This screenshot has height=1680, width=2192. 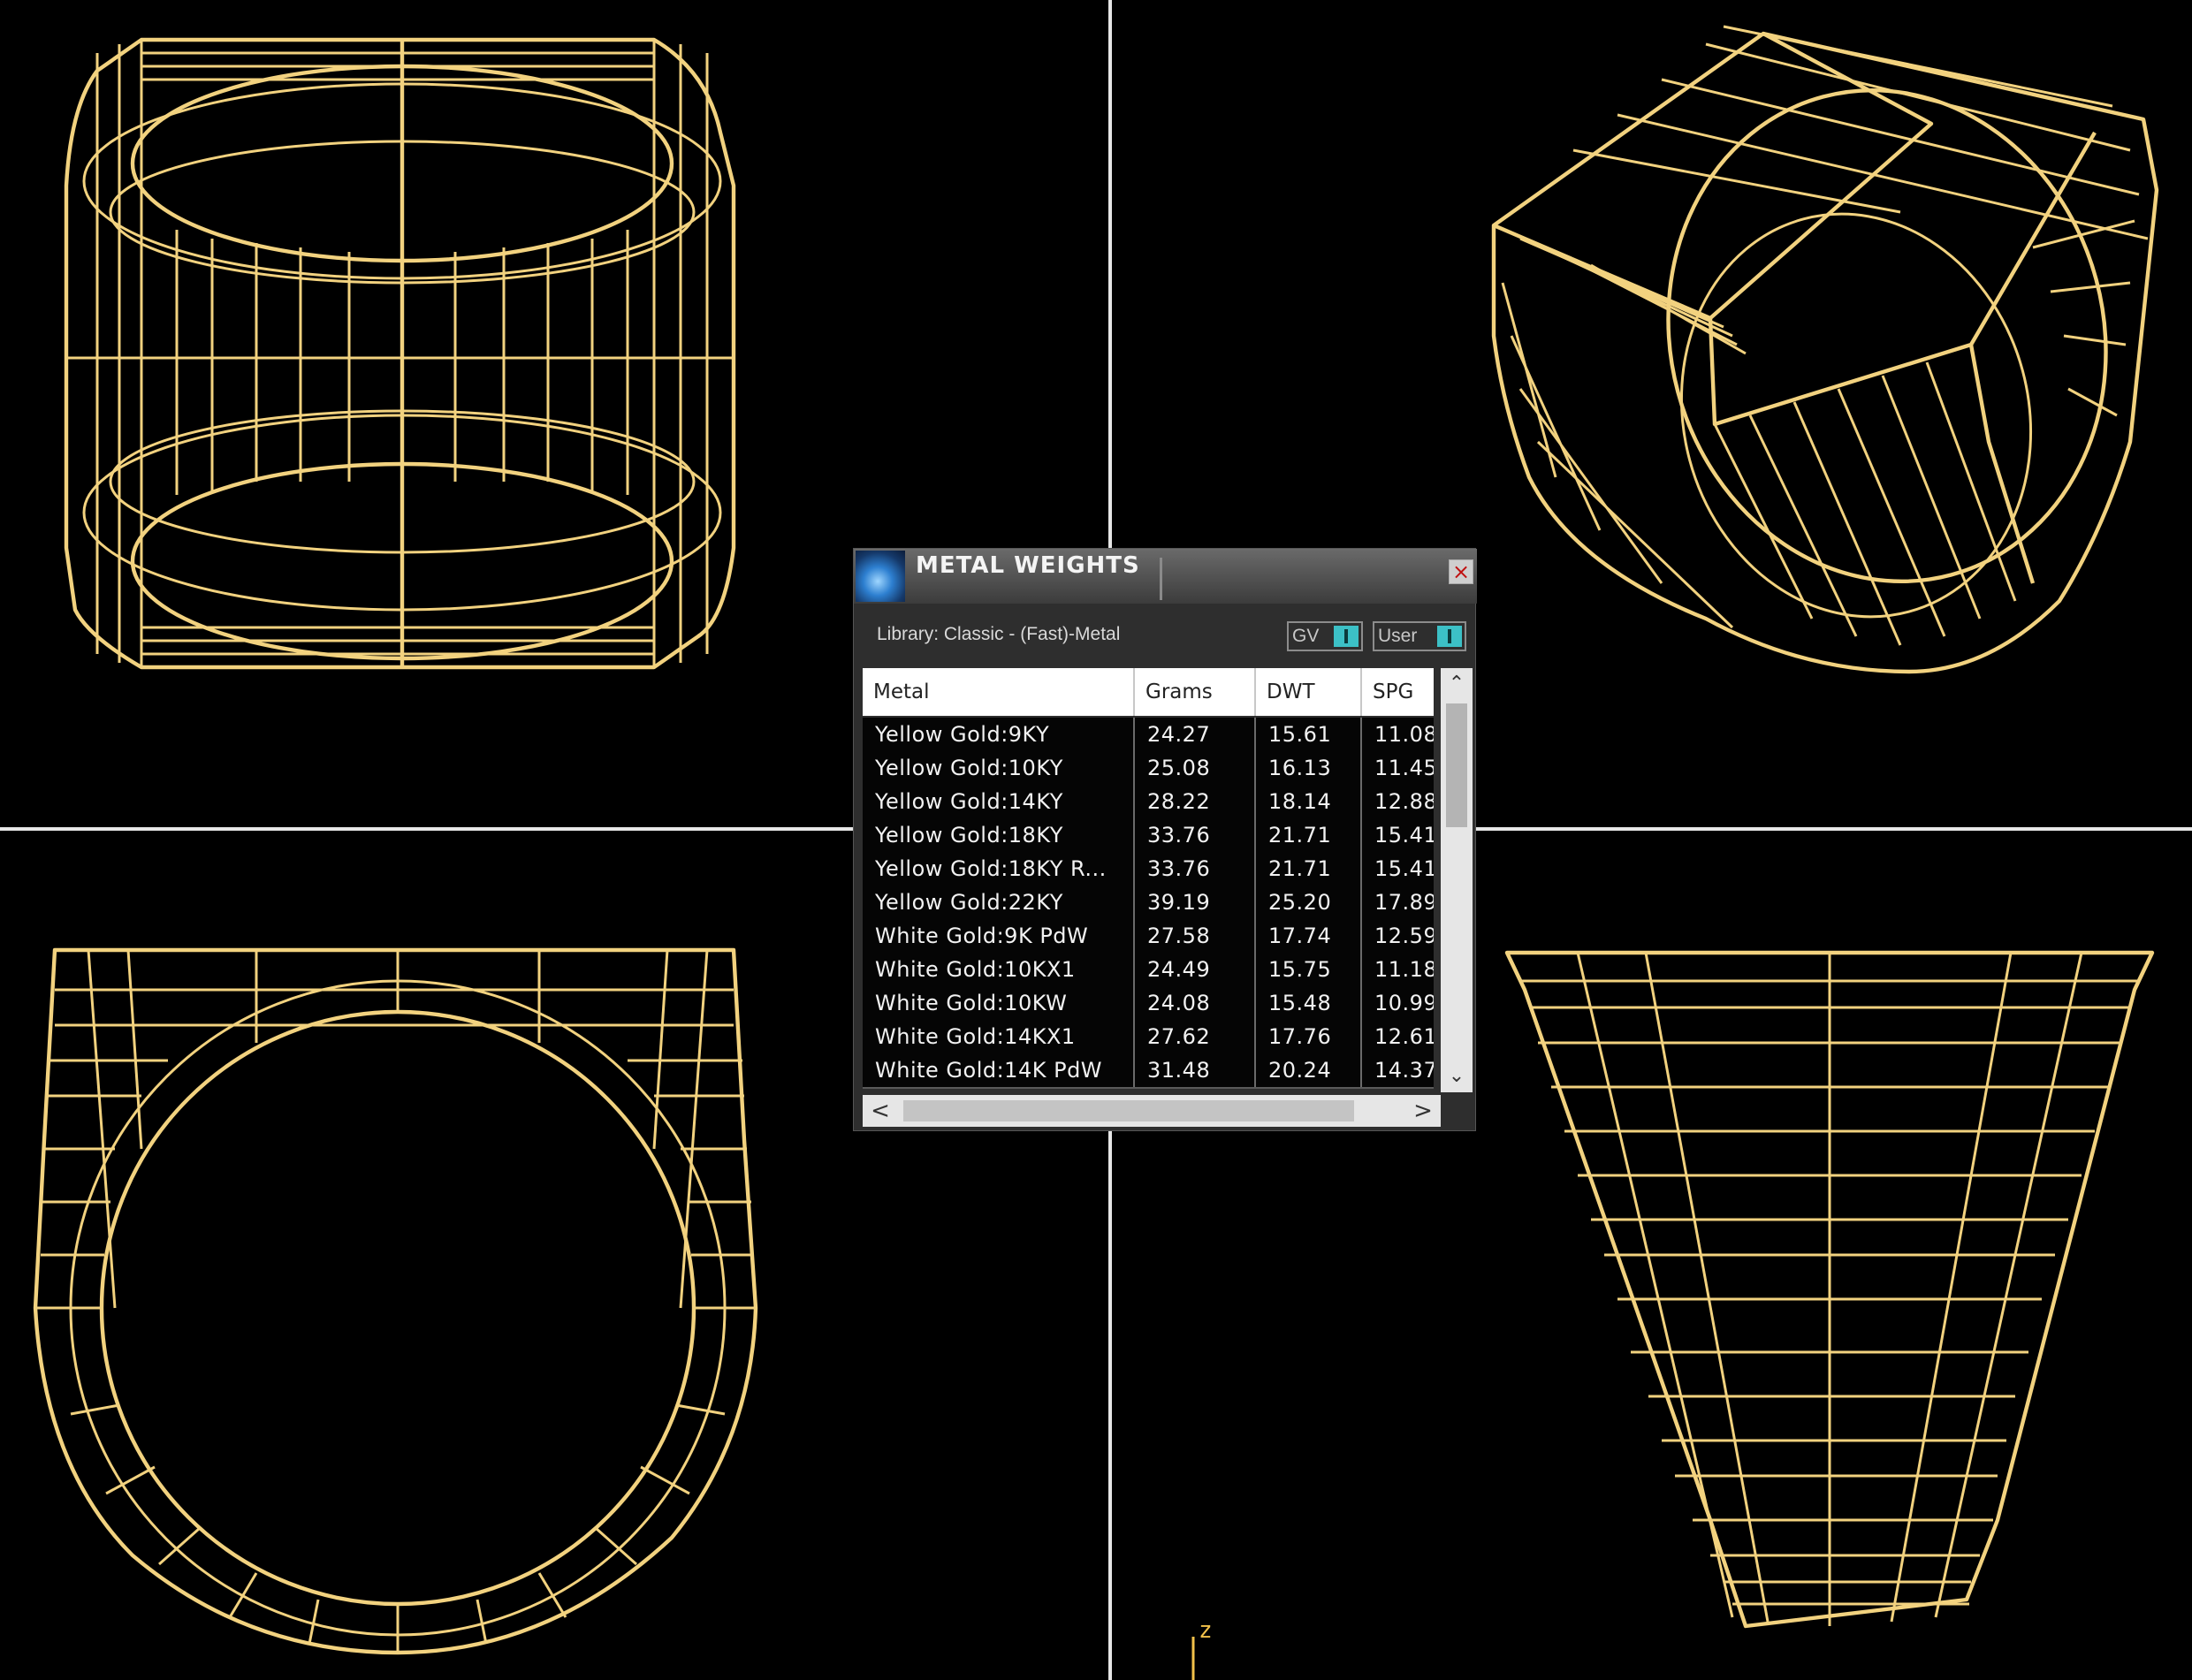 I want to click on column-header-spg: SPG, so click(x=1398, y=692).